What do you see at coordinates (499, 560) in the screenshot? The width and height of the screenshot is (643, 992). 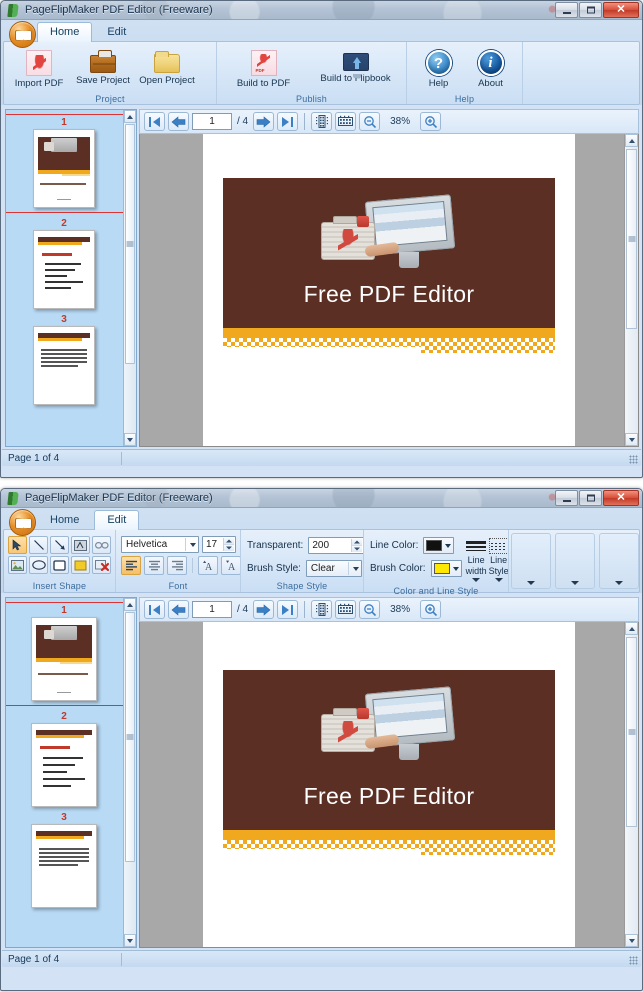 I see `line-style-button: Line Style` at bounding box center [499, 560].